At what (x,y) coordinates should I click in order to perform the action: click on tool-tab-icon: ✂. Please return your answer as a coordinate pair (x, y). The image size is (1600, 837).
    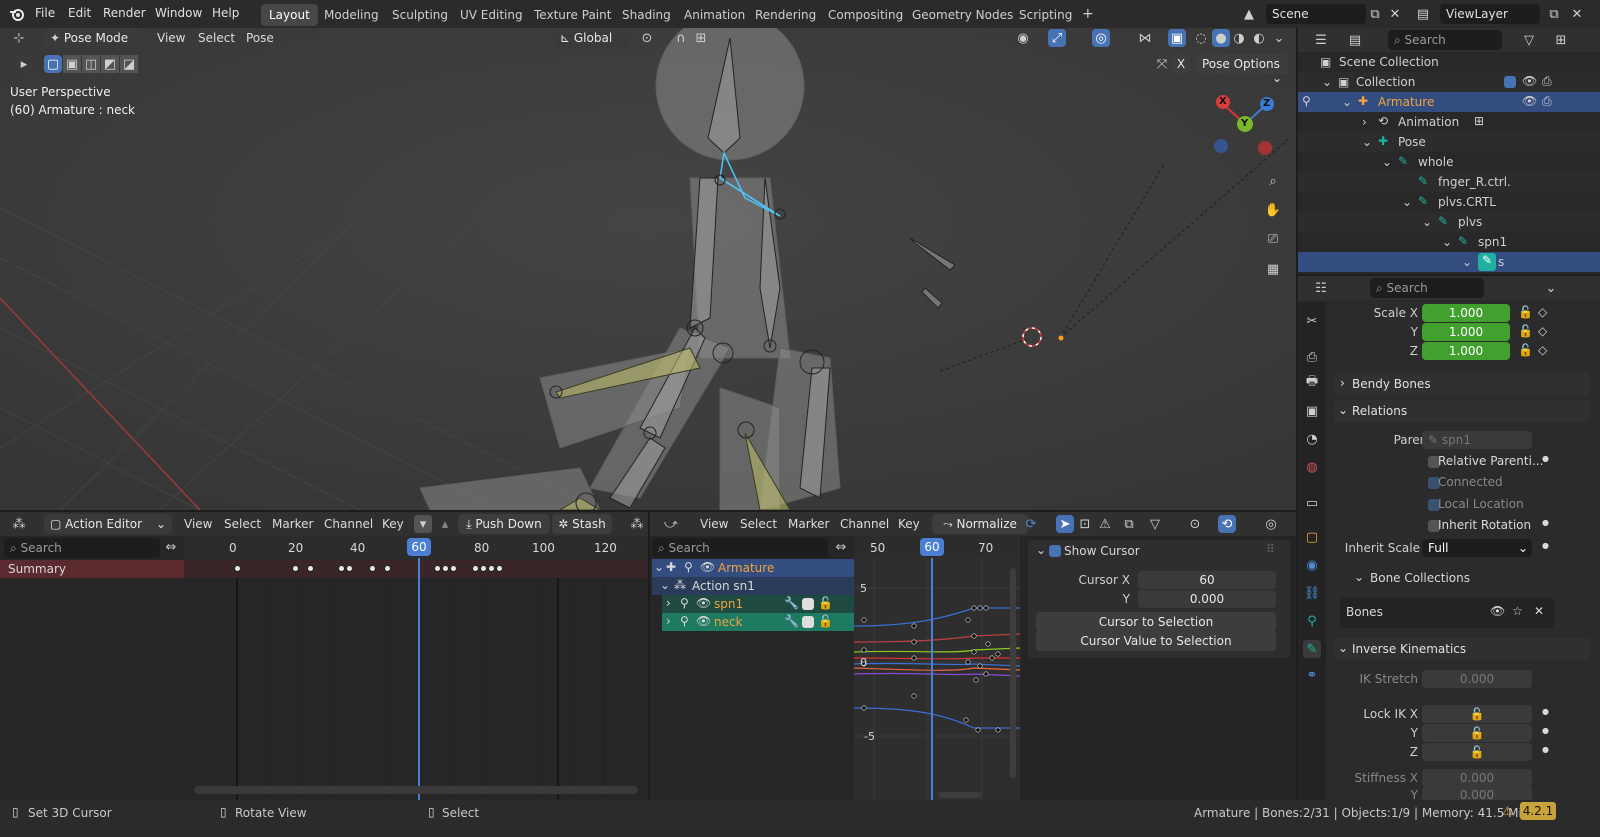
    Looking at the image, I should click on (1312, 321).